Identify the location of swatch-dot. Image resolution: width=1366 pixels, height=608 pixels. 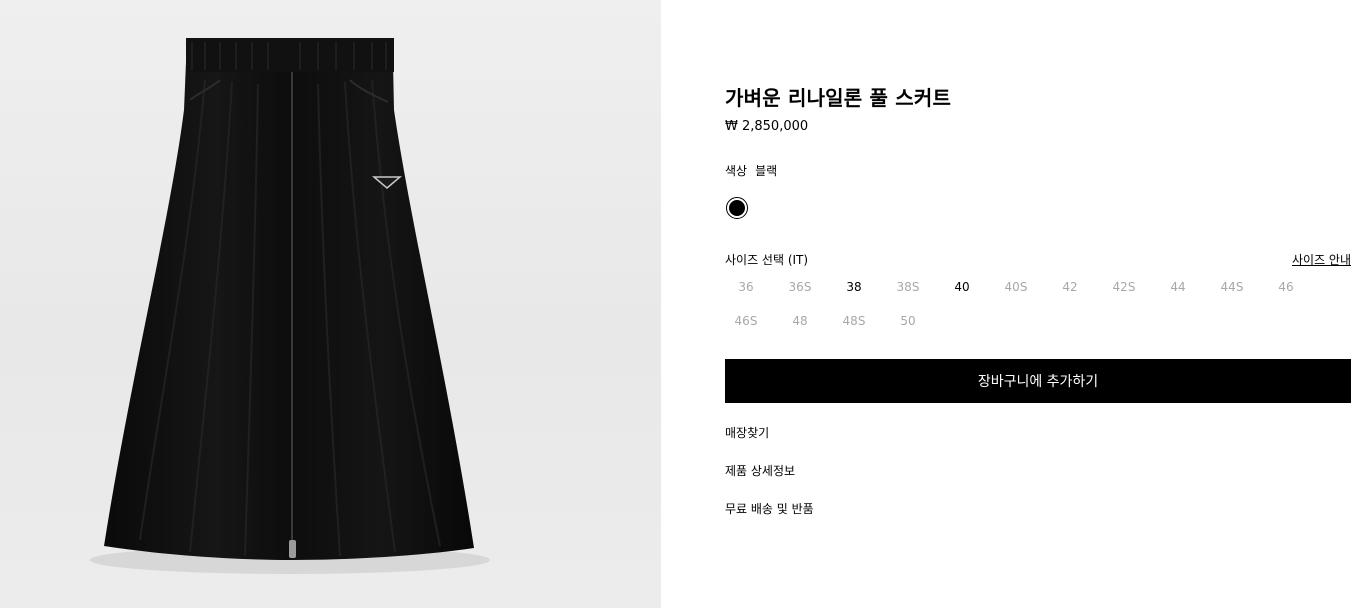
(737, 208).